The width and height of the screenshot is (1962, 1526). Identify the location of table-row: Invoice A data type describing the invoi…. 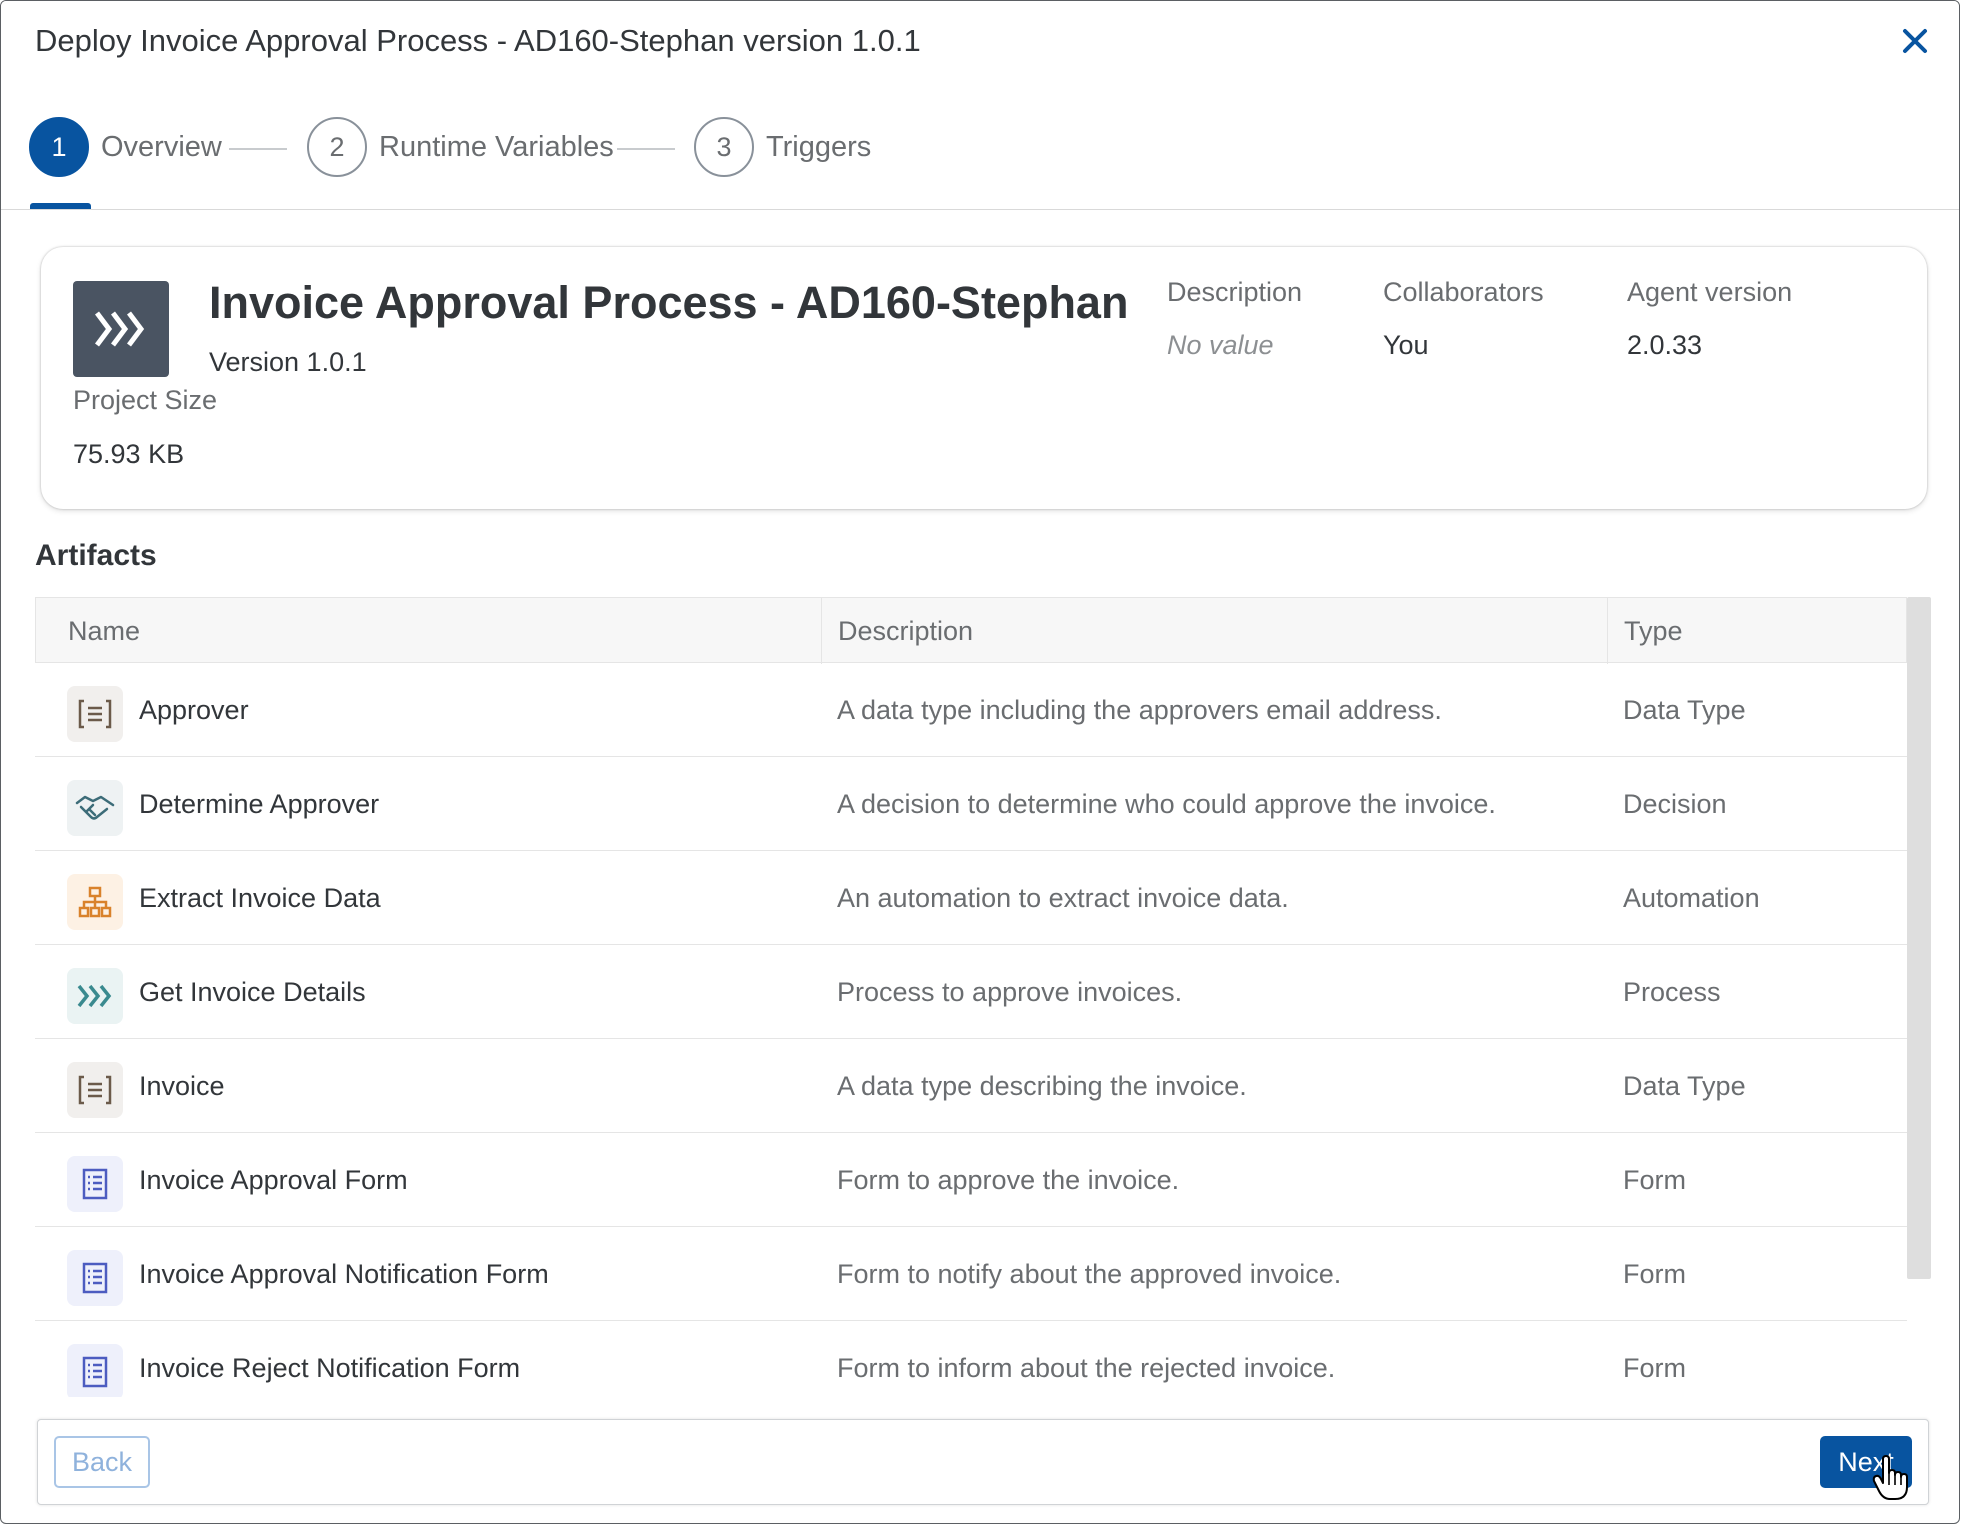
(971, 1086).